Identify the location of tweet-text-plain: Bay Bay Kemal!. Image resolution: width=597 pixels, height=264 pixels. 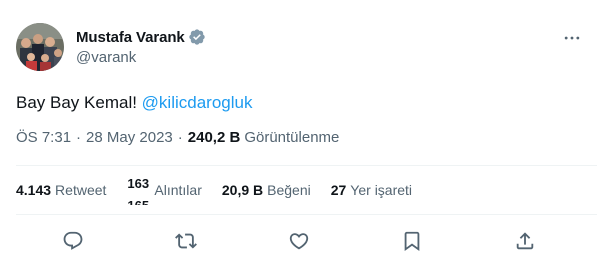
(79, 102).